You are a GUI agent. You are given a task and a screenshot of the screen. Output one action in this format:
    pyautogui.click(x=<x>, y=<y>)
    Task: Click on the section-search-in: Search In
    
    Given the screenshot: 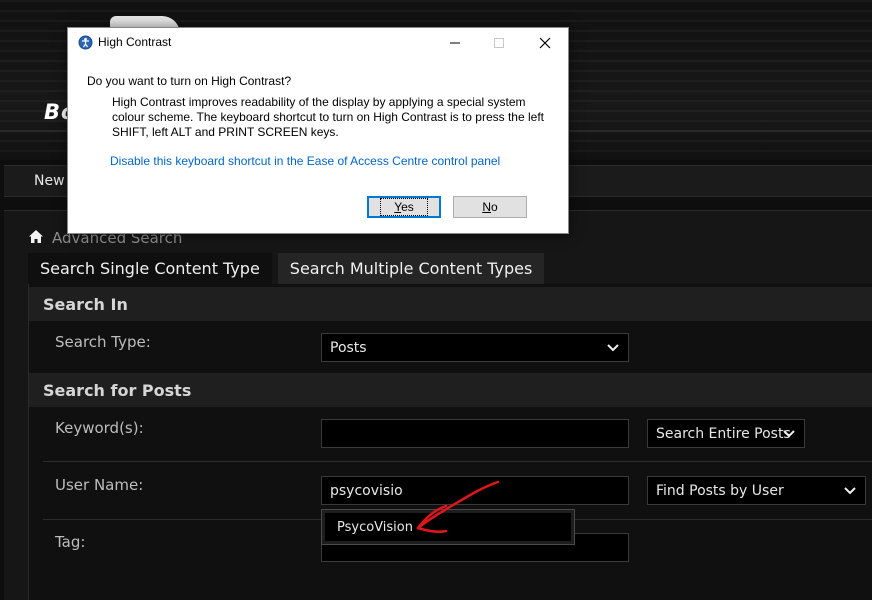 What is the action you would take?
    pyautogui.click(x=450, y=304)
    